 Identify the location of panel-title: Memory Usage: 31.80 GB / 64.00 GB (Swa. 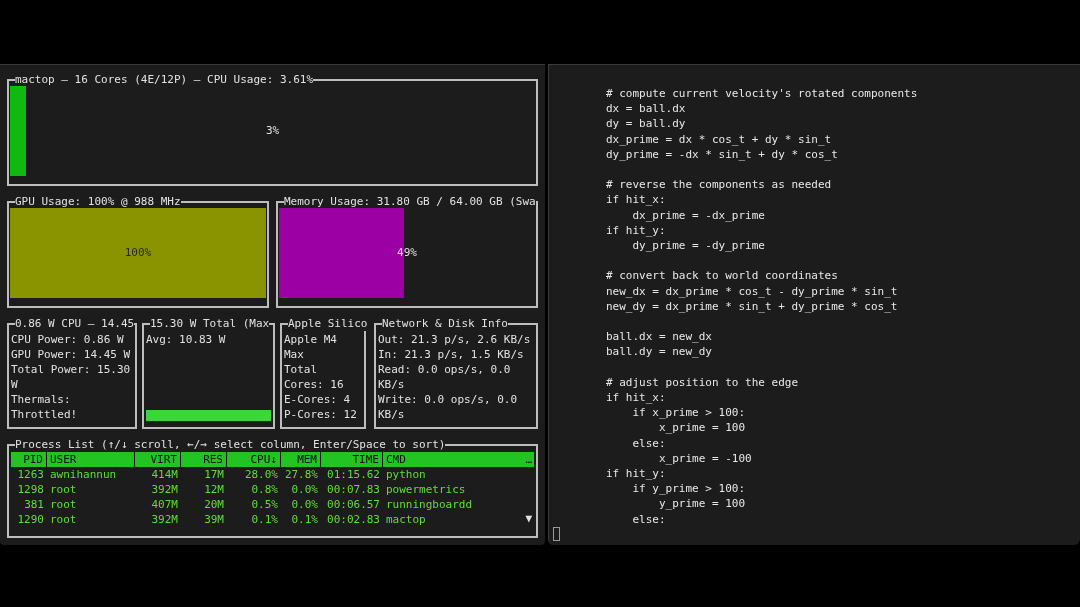
(410, 202).